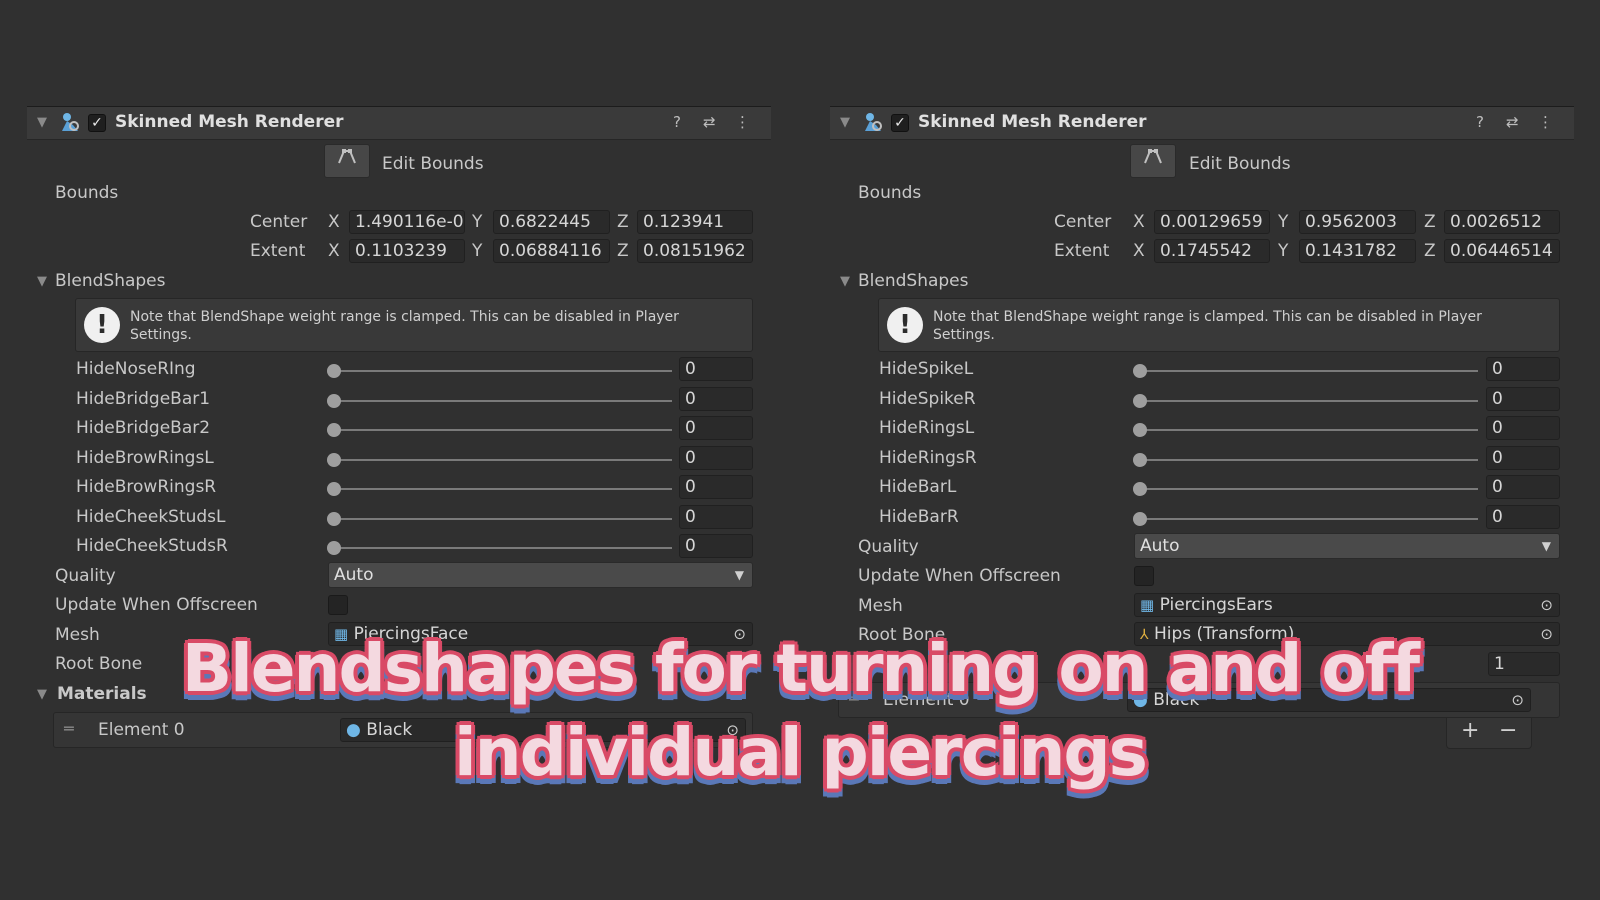  I want to click on warning-icon: !, so click(102, 325).